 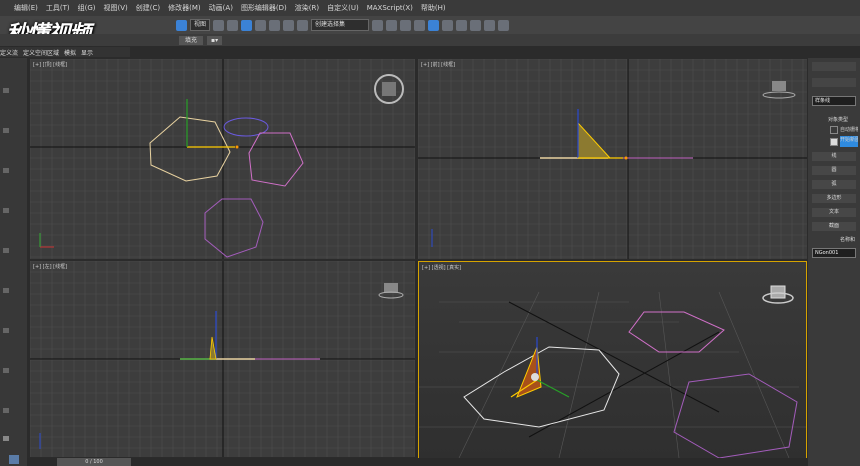 I want to click on menu-create: 创建(C), so click(x=148, y=8).